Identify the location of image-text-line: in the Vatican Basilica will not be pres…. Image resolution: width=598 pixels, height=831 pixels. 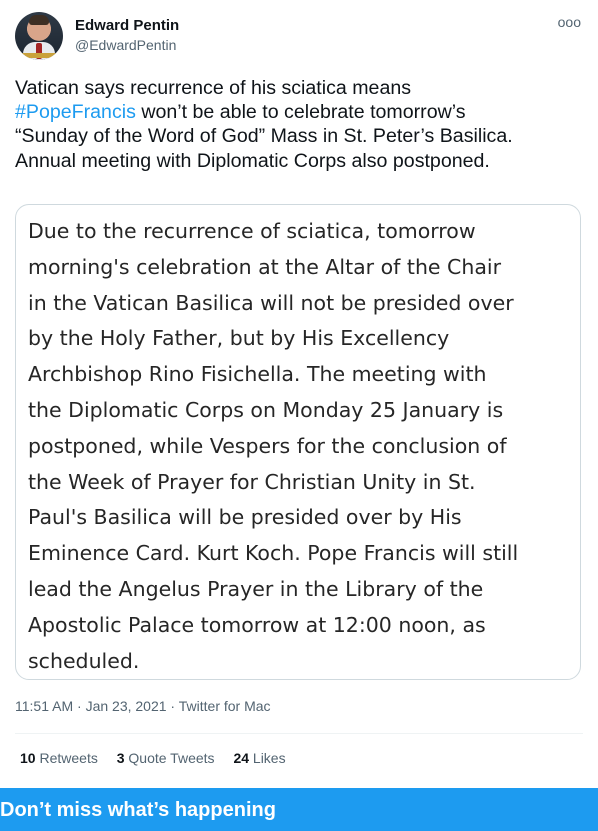
(271, 302).